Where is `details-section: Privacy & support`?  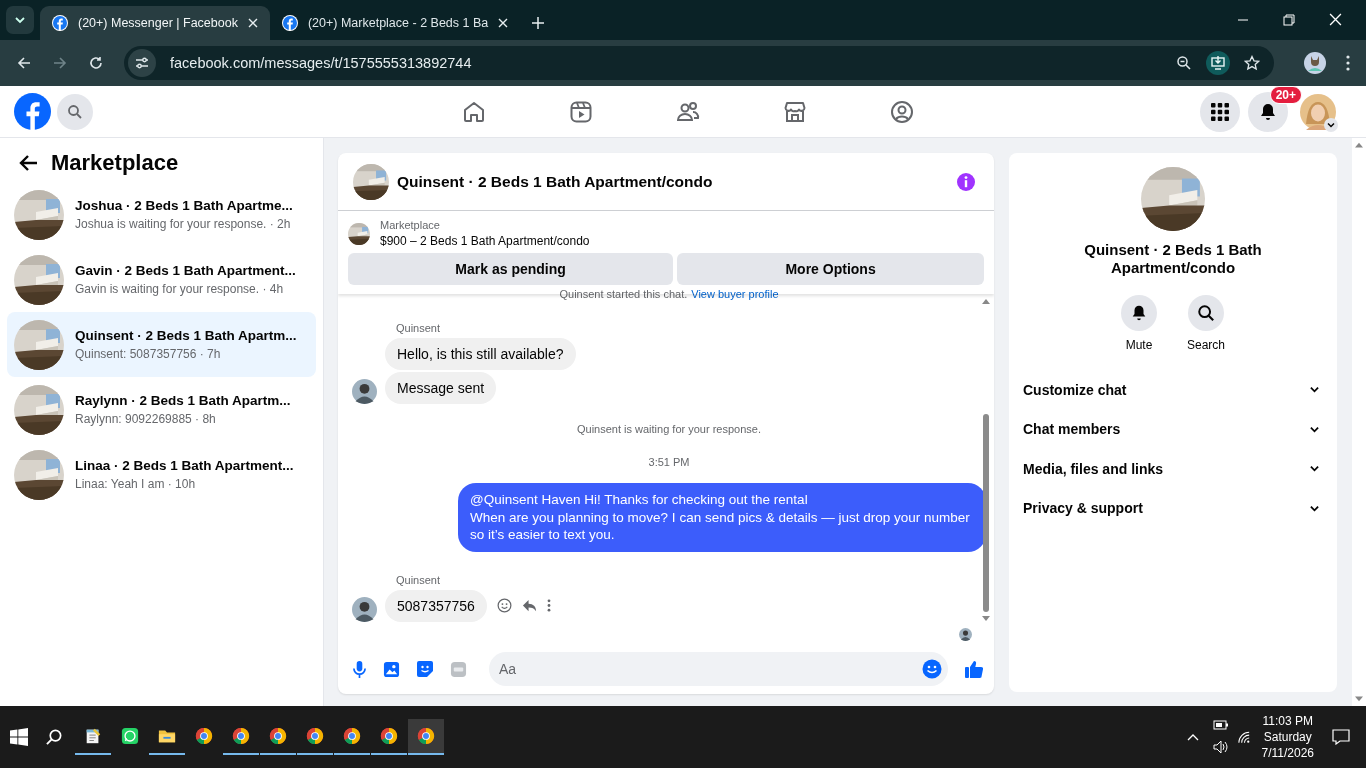 details-section: Privacy & support is located at coordinates (1173, 508).